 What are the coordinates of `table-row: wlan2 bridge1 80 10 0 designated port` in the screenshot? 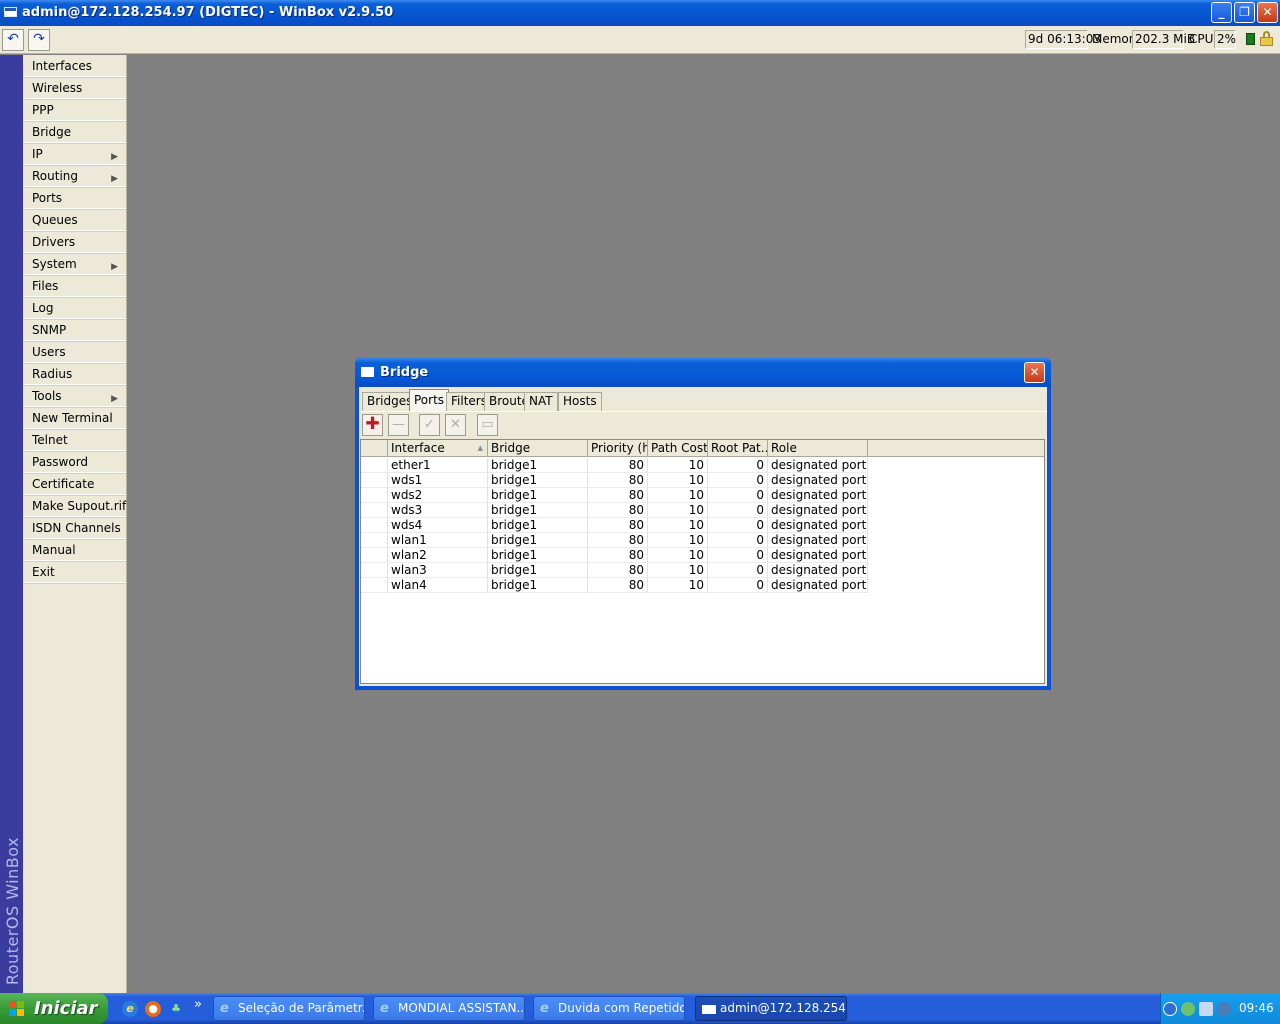 It's located at (702, 555).